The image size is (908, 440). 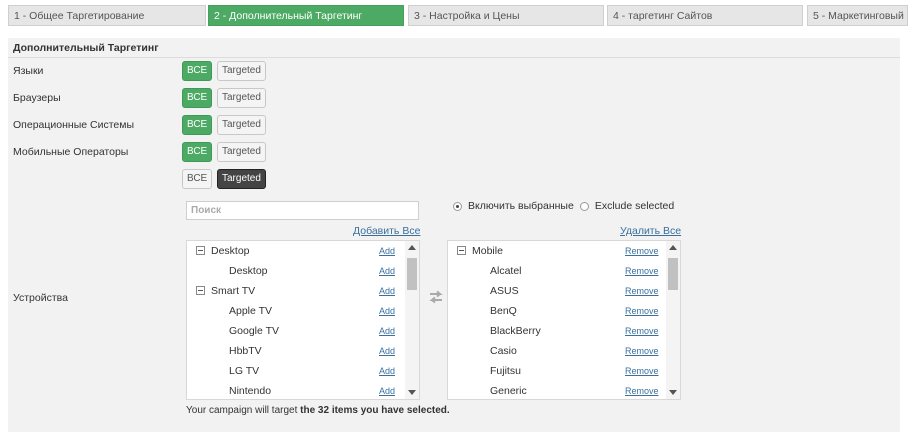 I want to click on list-item-label: Nintendo, so click(x=250, y=391).